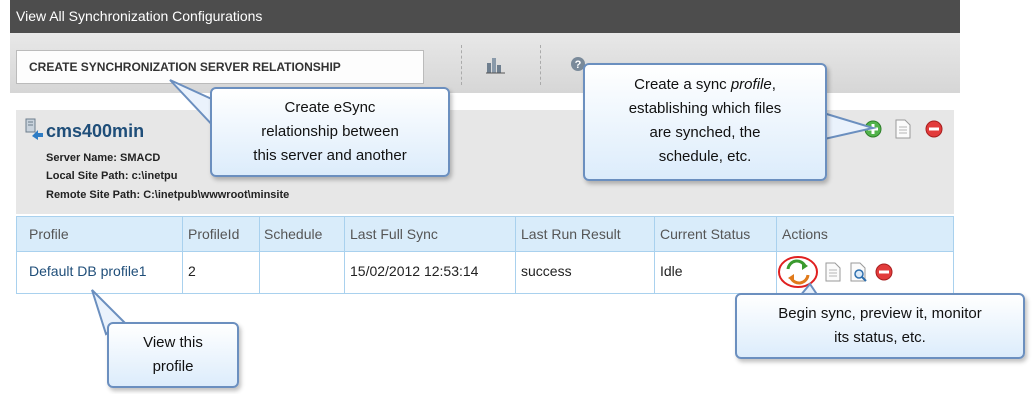 This screenshot has width=1033, height=394. I want to click on column-header-profile: Profile, so click(49, 234).